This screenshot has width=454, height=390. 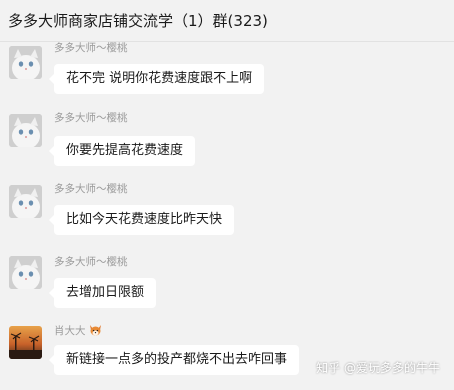 What do you see at coordinates (378, 368) in the screenshot?
I see `zhihu-watermark: 知乎 @爱玩多多的牛牛` at bounding box center [378, 368].